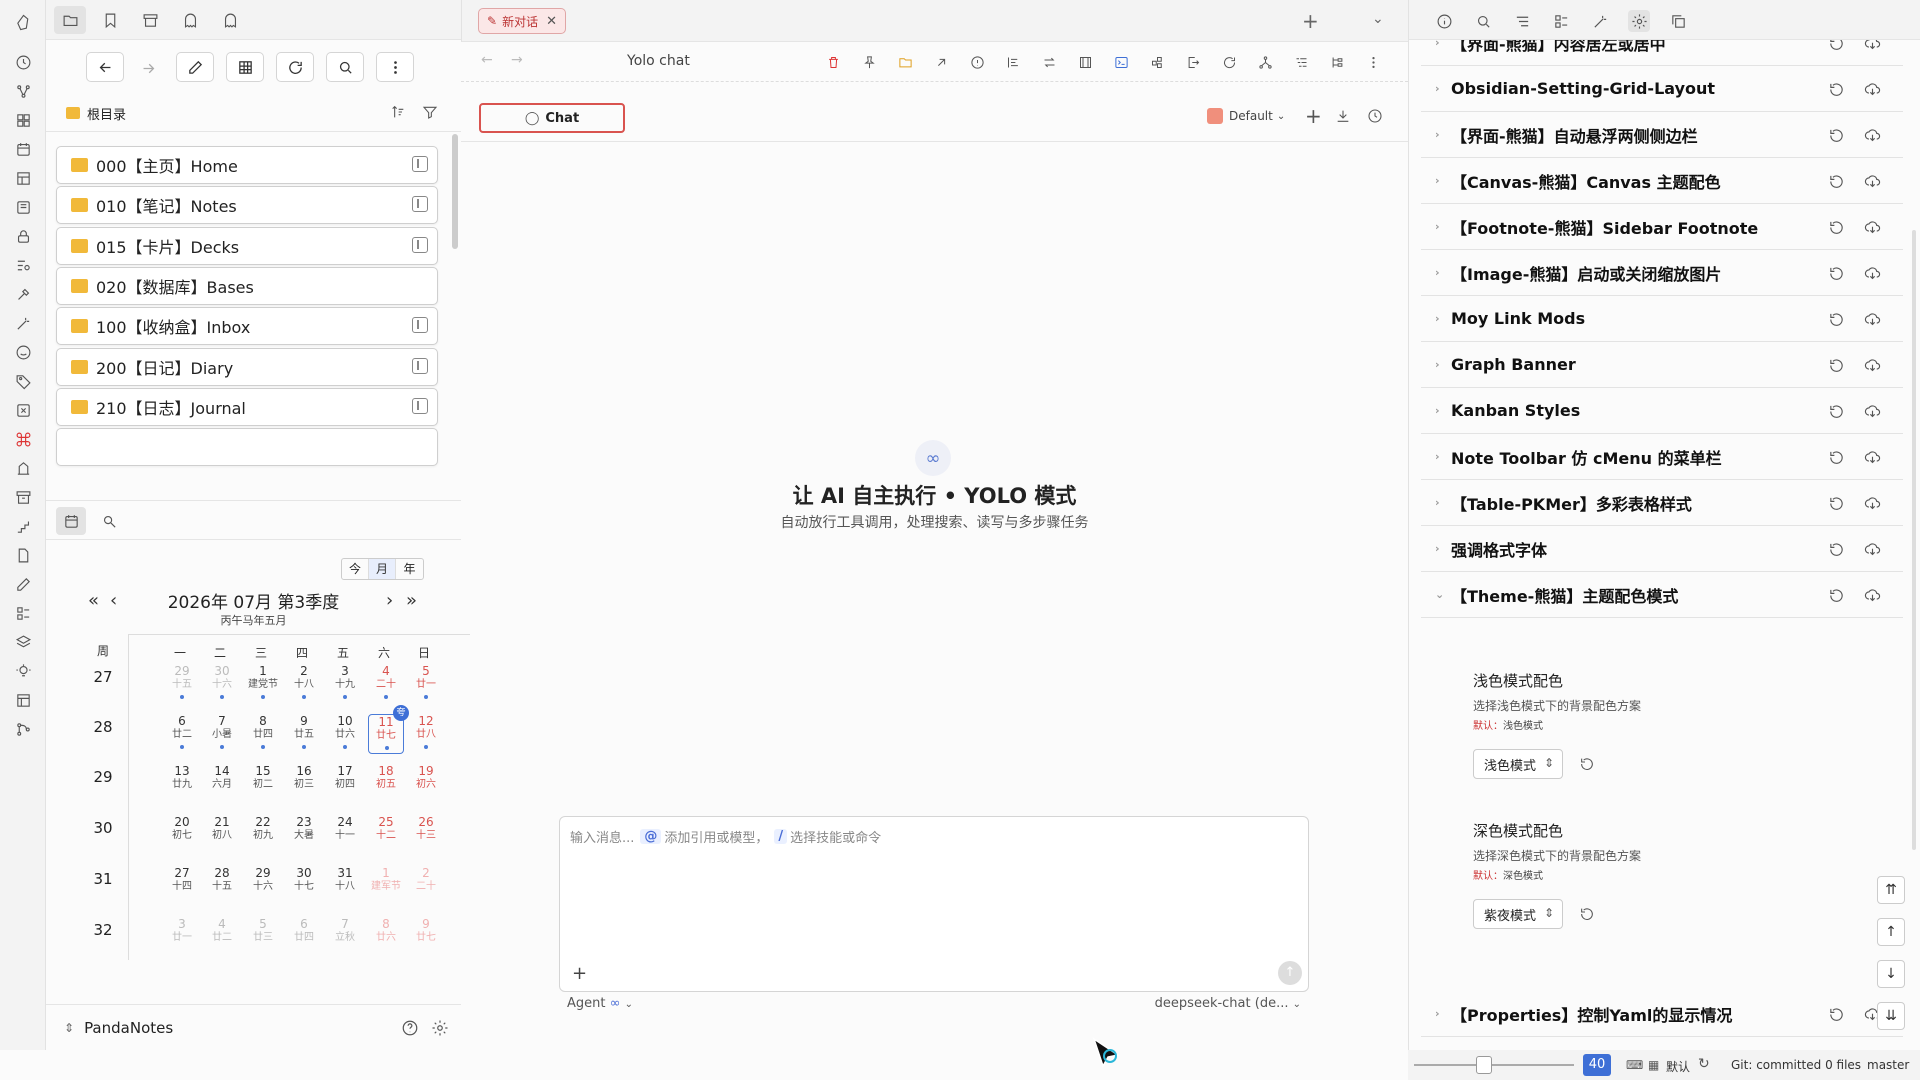 The image size is (1920, 1080). What do you see at coordinates (23, 642) in the screenshot?
I see `layers-icon` at bounding box center [23, 642].